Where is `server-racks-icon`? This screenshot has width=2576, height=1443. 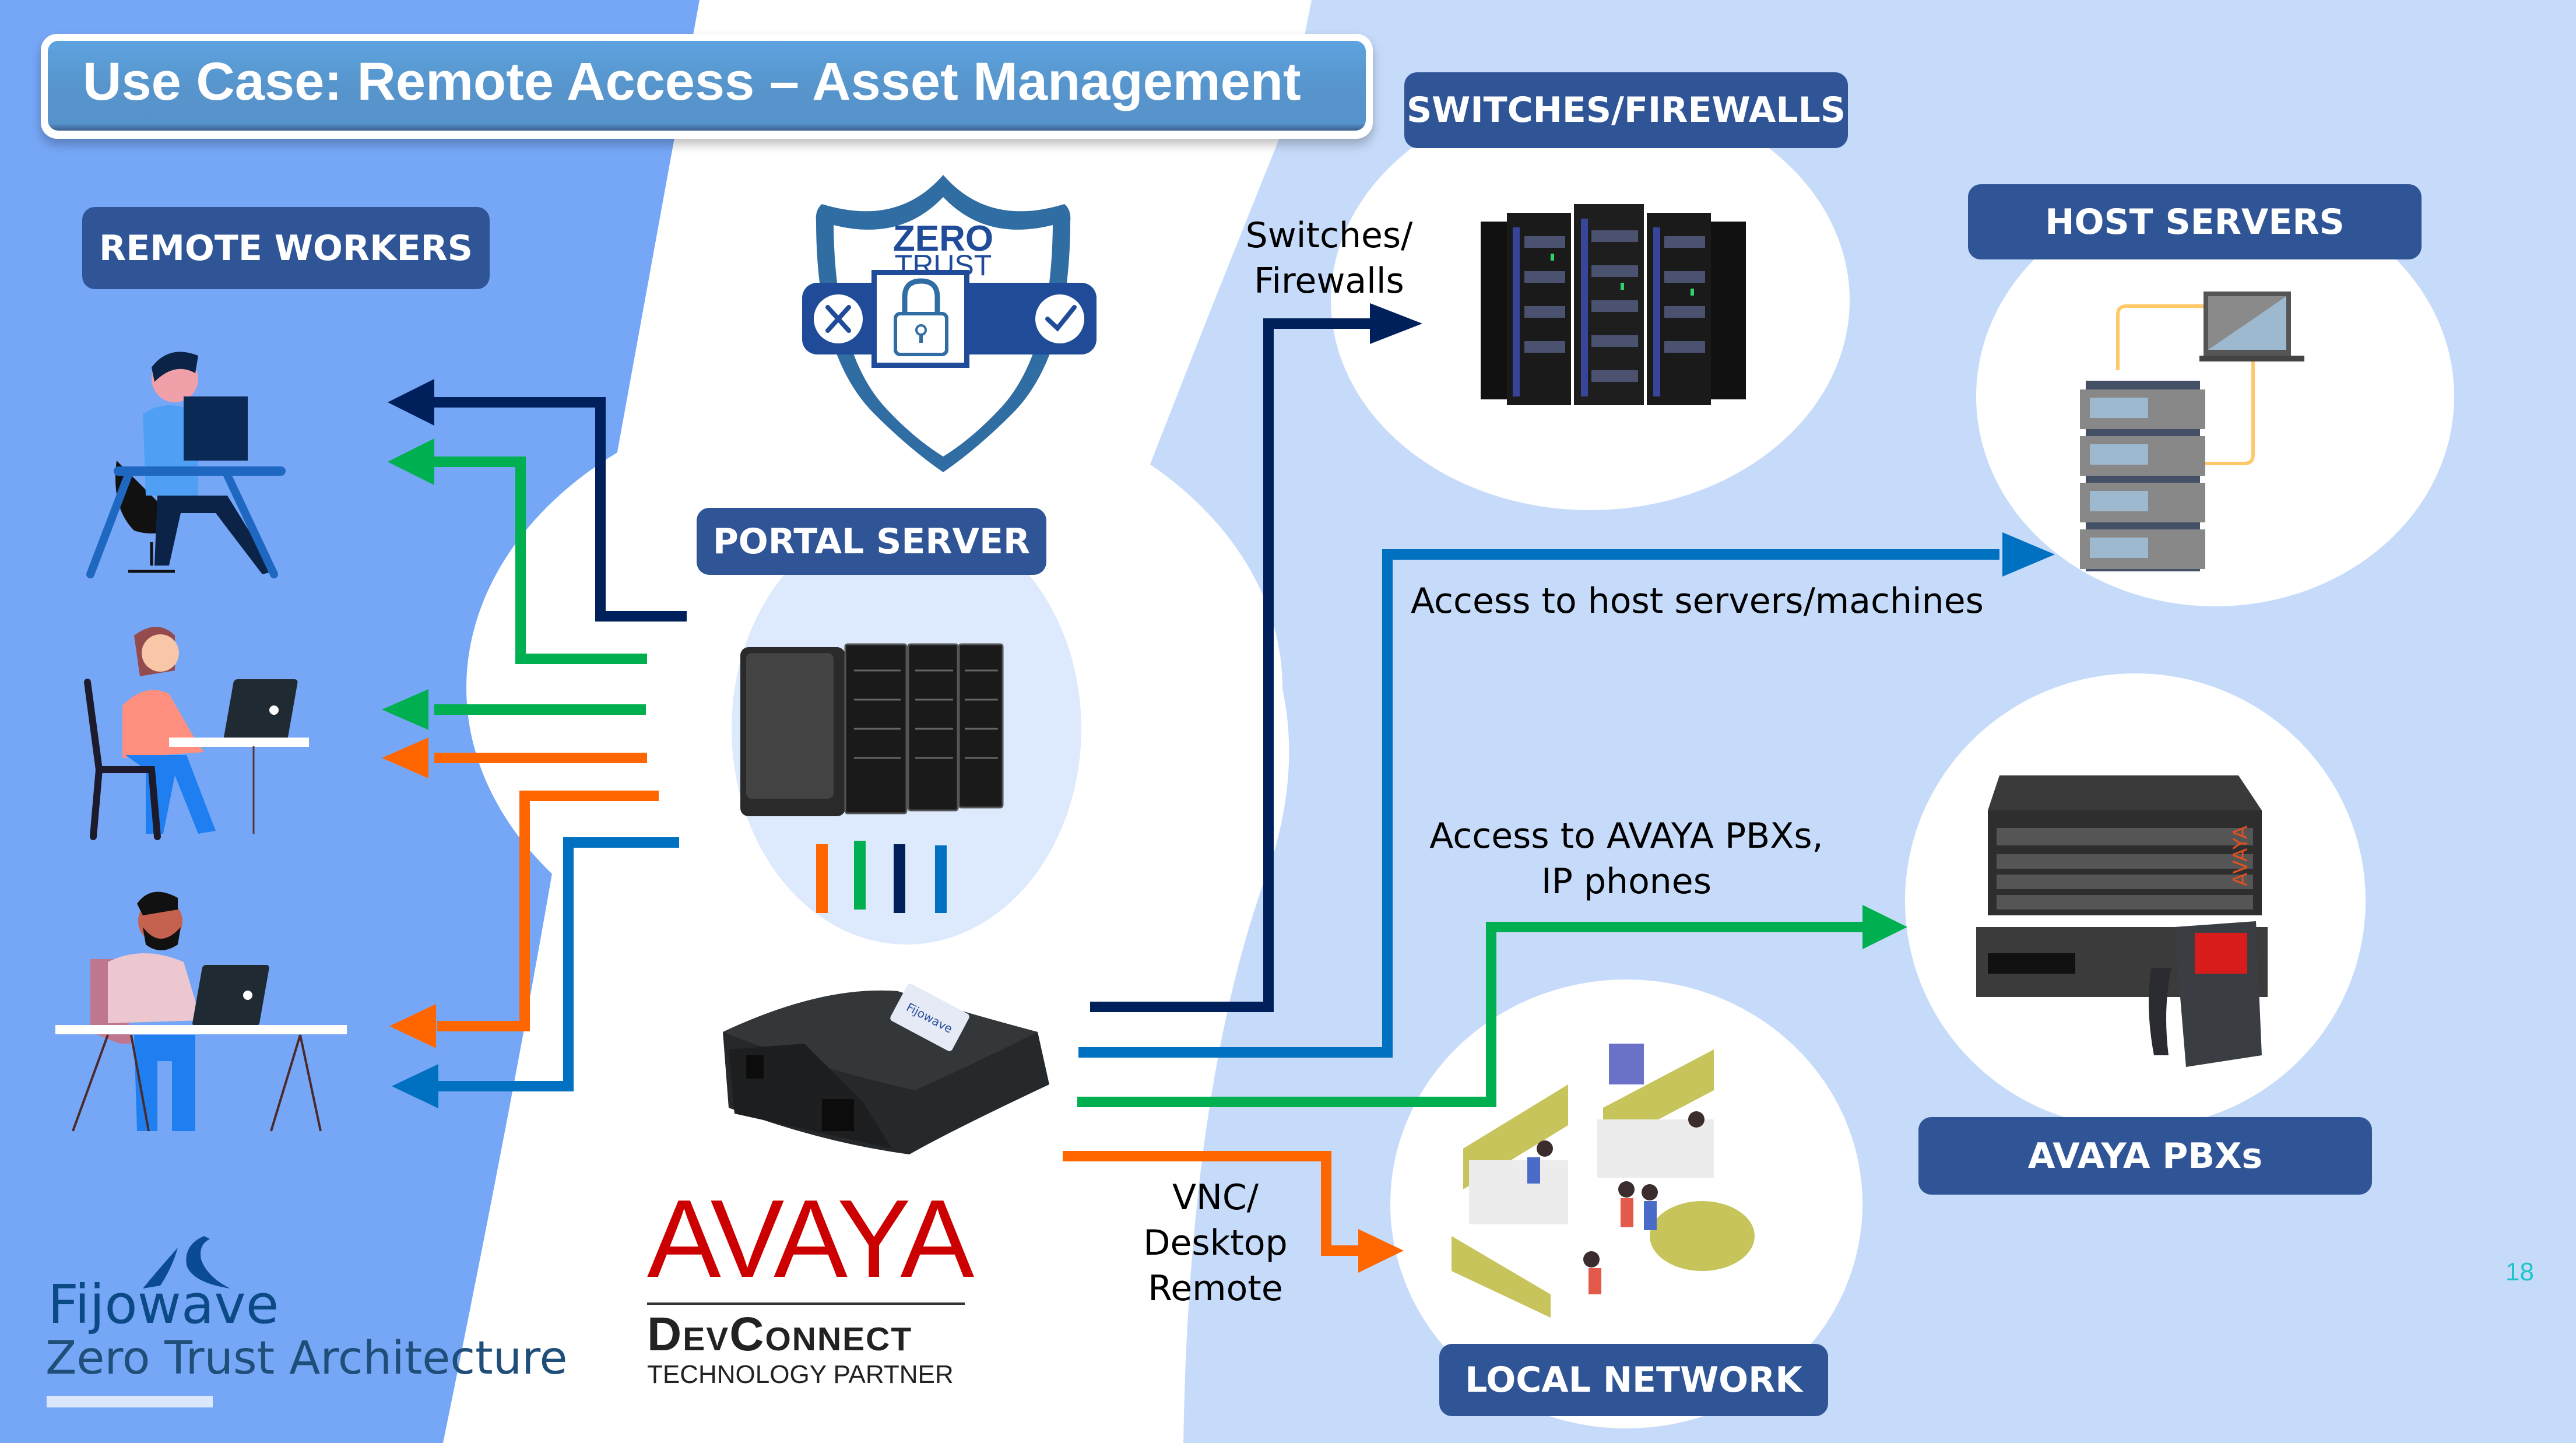 server-racks-icon is located at coordinates (1613, 304).